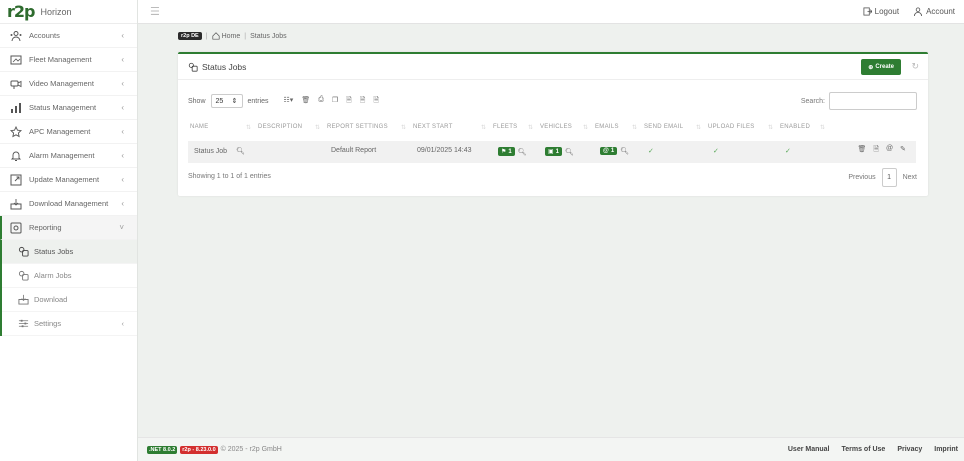 The image size is (964, 461). I want to click on col-header-report-settings: REPORT SETTINGS, so click(357, 127).